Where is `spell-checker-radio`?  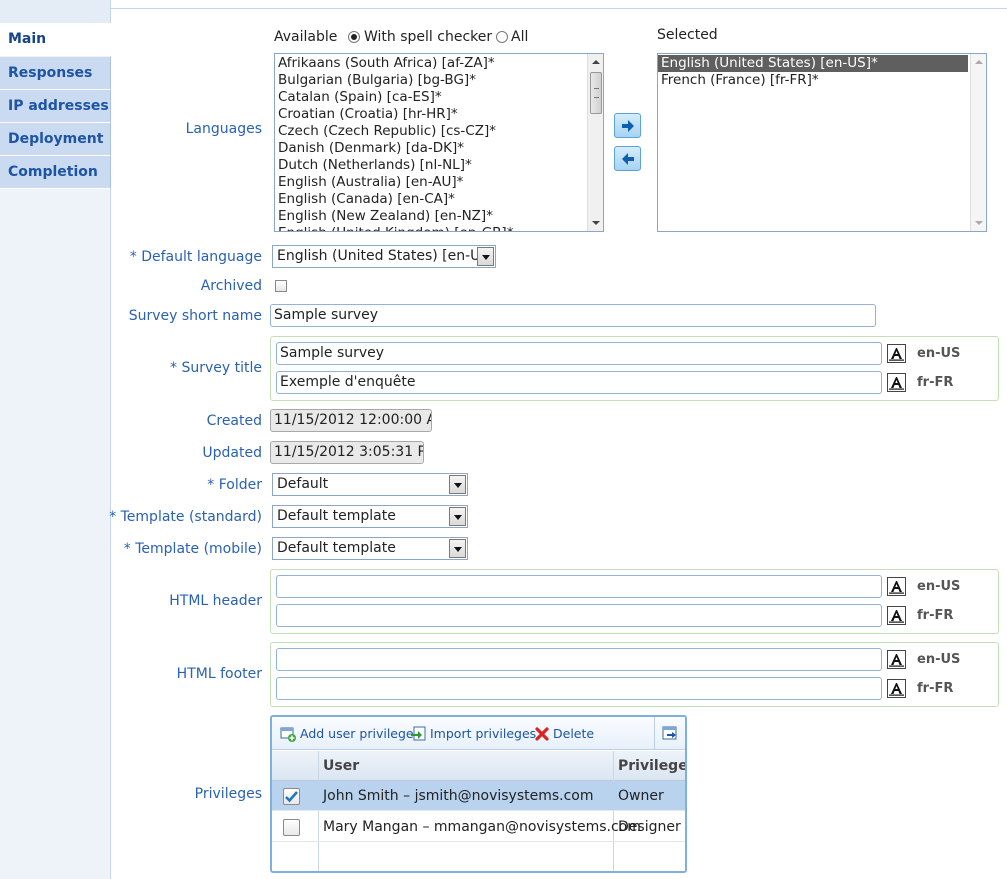 spell-checker-radio is located at coordinates (354, 37).